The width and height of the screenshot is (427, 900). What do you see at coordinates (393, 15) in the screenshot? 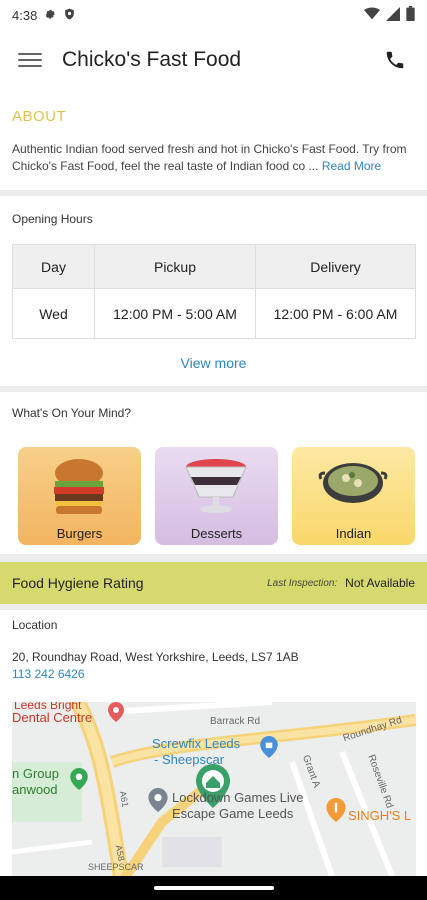
I see `signal-icon` at bounding box center [393, 15].